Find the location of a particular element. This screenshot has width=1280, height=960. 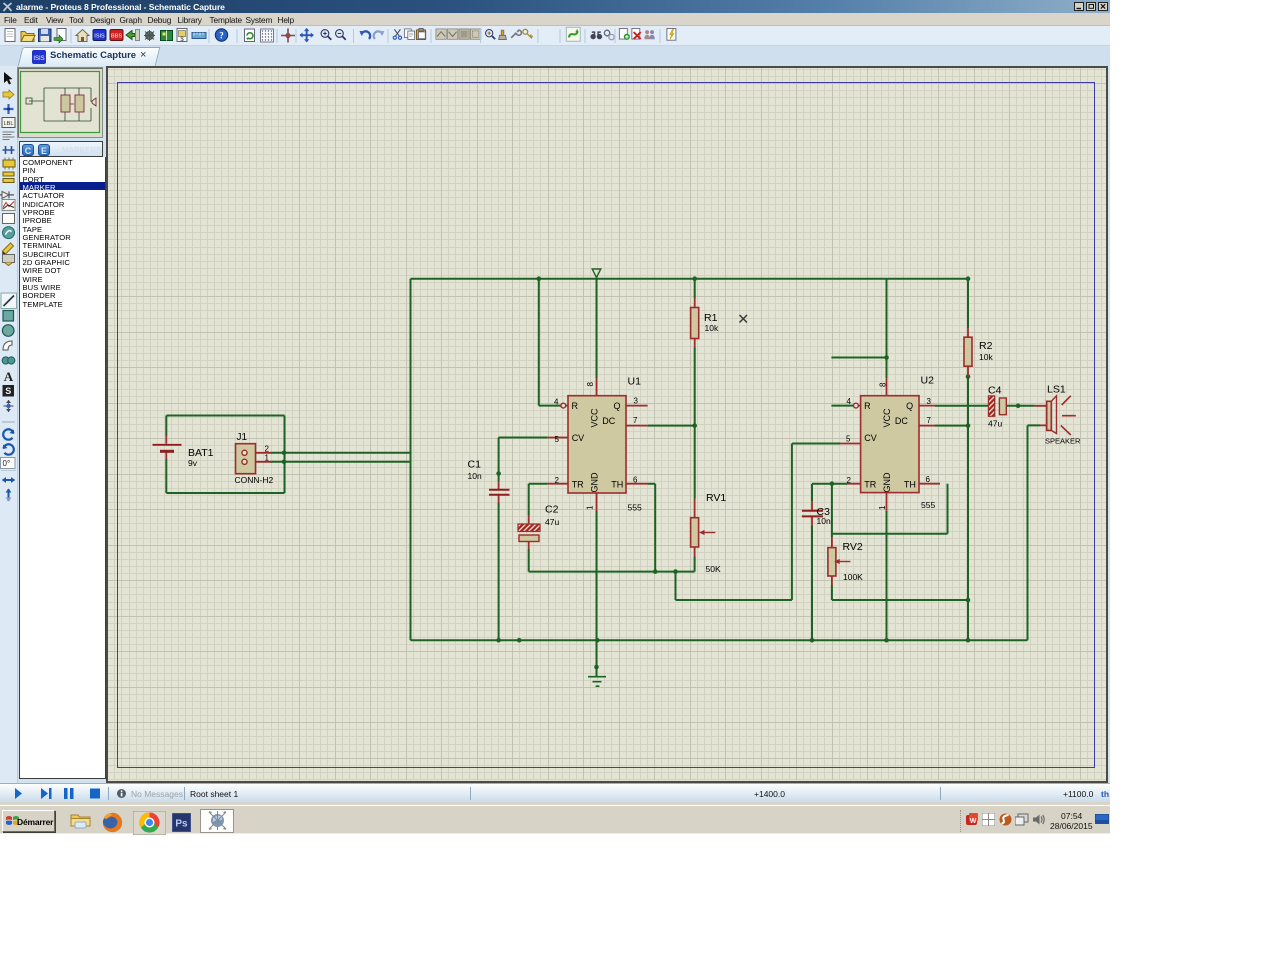

svg-text: LS1 is located at coordinates (1056, 390).